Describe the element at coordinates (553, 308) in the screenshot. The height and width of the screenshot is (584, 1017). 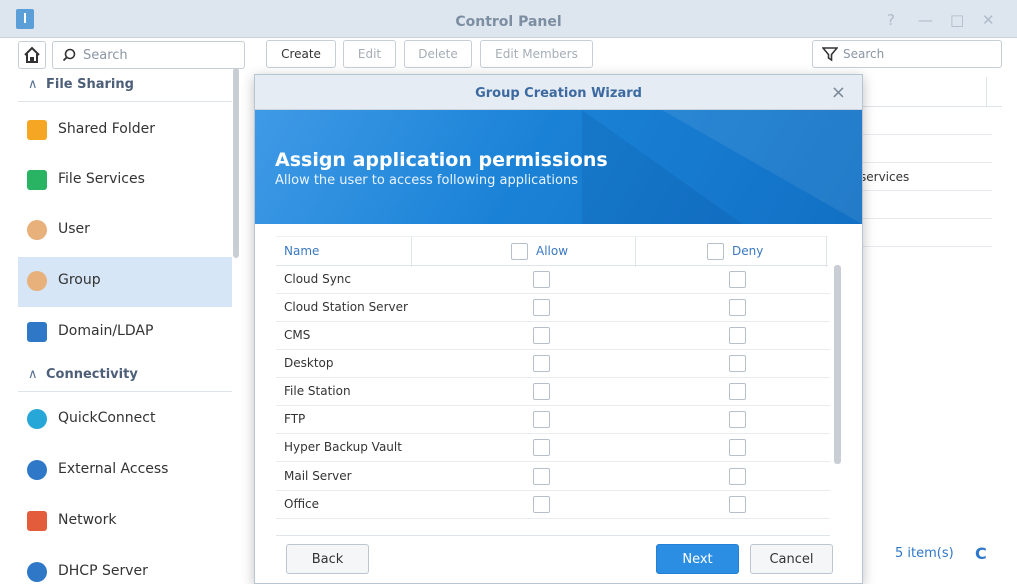
I see `permission-row: Cloud Station Server` at that location.